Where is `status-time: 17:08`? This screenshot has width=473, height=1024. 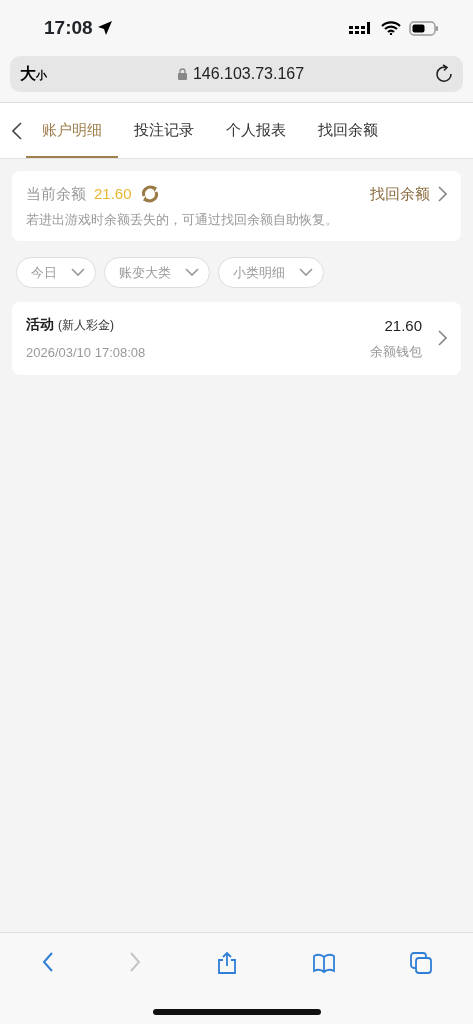
status-time: 17:08 is located at coordinates (68, 27).